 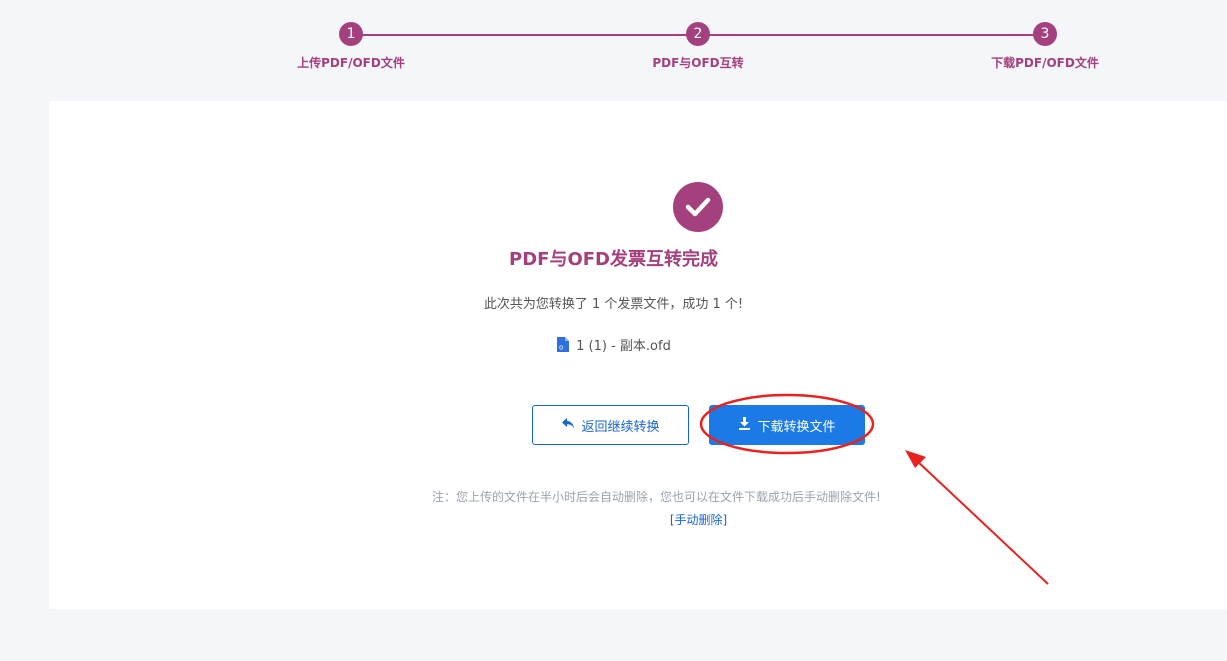 What do you see at coordinates (613, 45) in the screenshot?
I see `stepper: 1 上传PDF/OFD文件 2 PDF与OFD互转 3 下载PDF/OFD文件` at bounding box center [613, 45].